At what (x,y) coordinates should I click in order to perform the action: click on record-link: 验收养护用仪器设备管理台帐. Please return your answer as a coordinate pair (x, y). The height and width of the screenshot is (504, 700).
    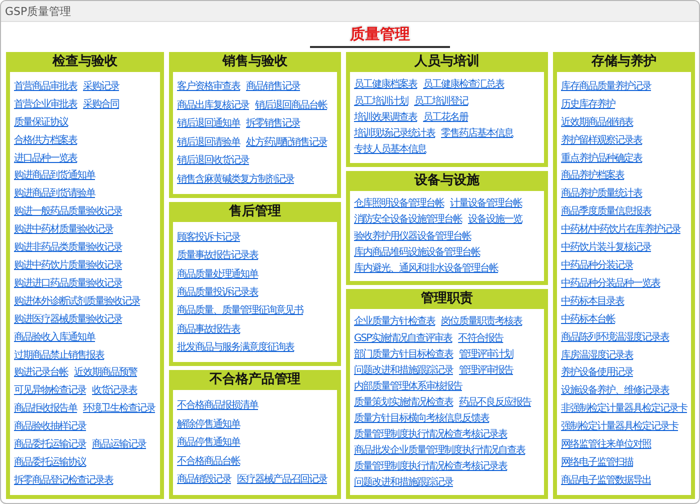
    Looking at the image, I should click on (412, 236).